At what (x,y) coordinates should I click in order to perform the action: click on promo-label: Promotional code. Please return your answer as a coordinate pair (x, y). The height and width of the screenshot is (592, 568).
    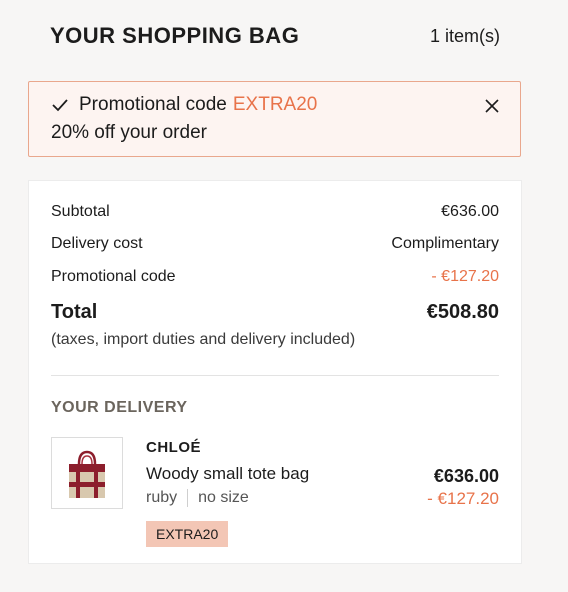
    Looking at the image, I should click on (153, 104).